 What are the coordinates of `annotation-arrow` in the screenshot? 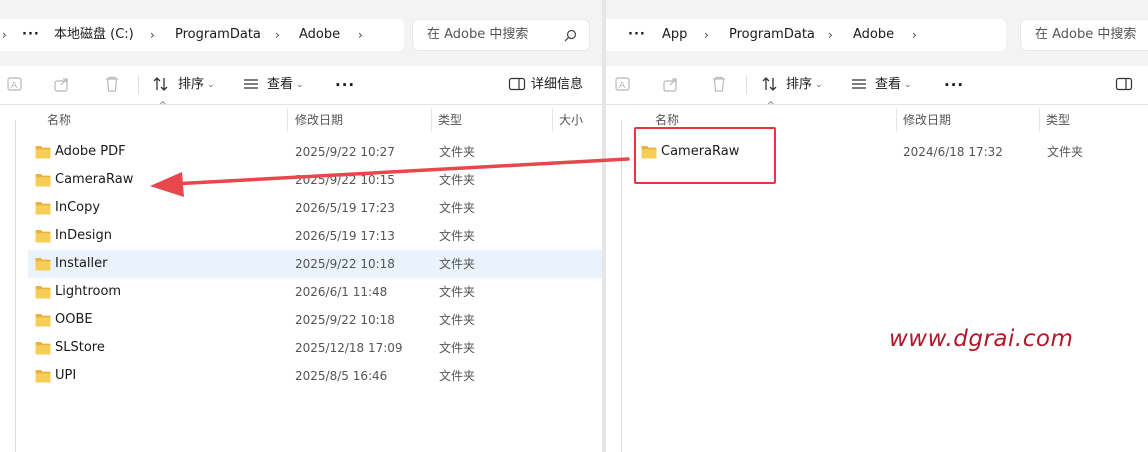 It's located at (390, 177).